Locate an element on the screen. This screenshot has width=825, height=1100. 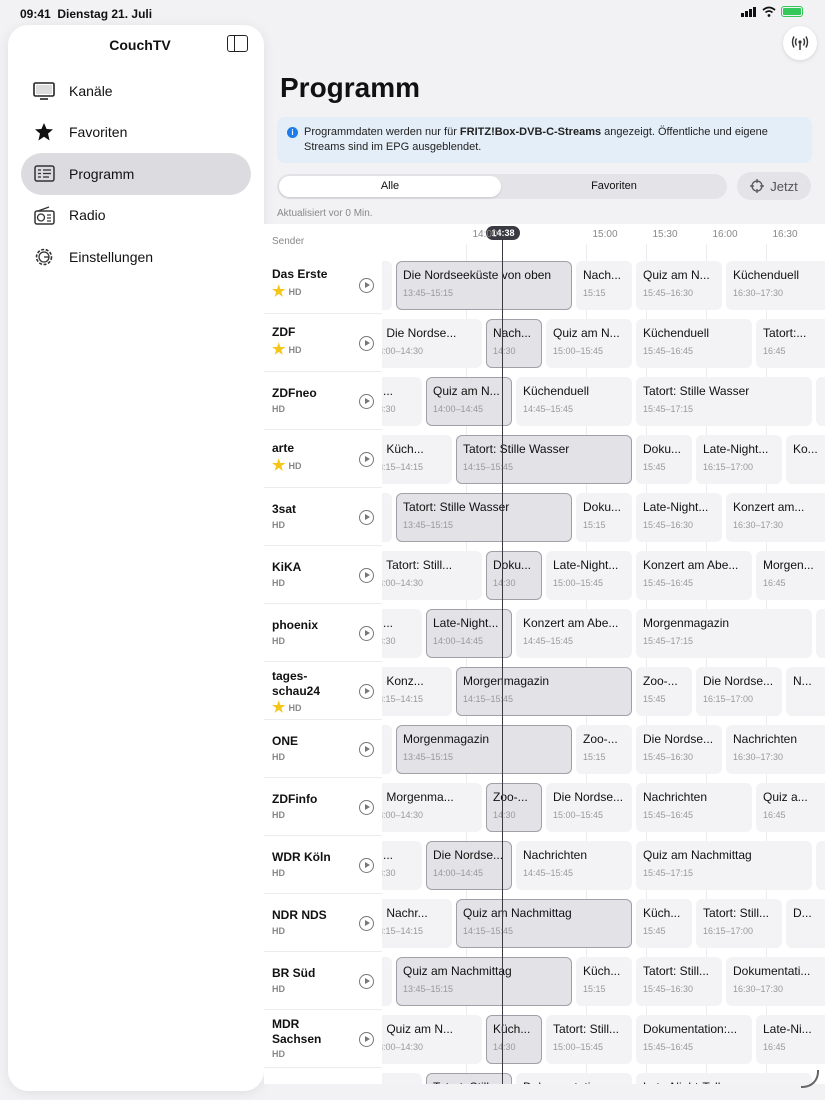
program-cell: Konzert am Abe... 14:45–15:45 is located at coordinates (574, 633).